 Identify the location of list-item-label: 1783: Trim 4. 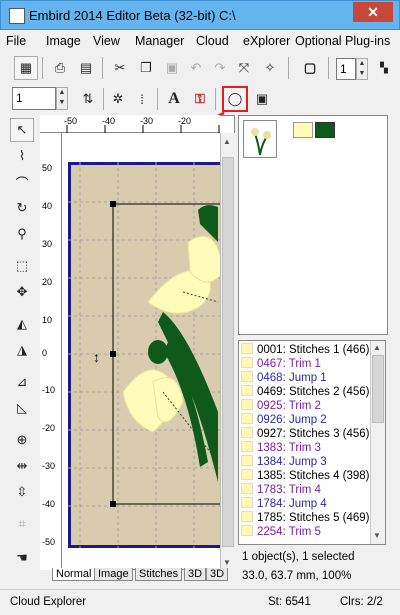
(289, 490).